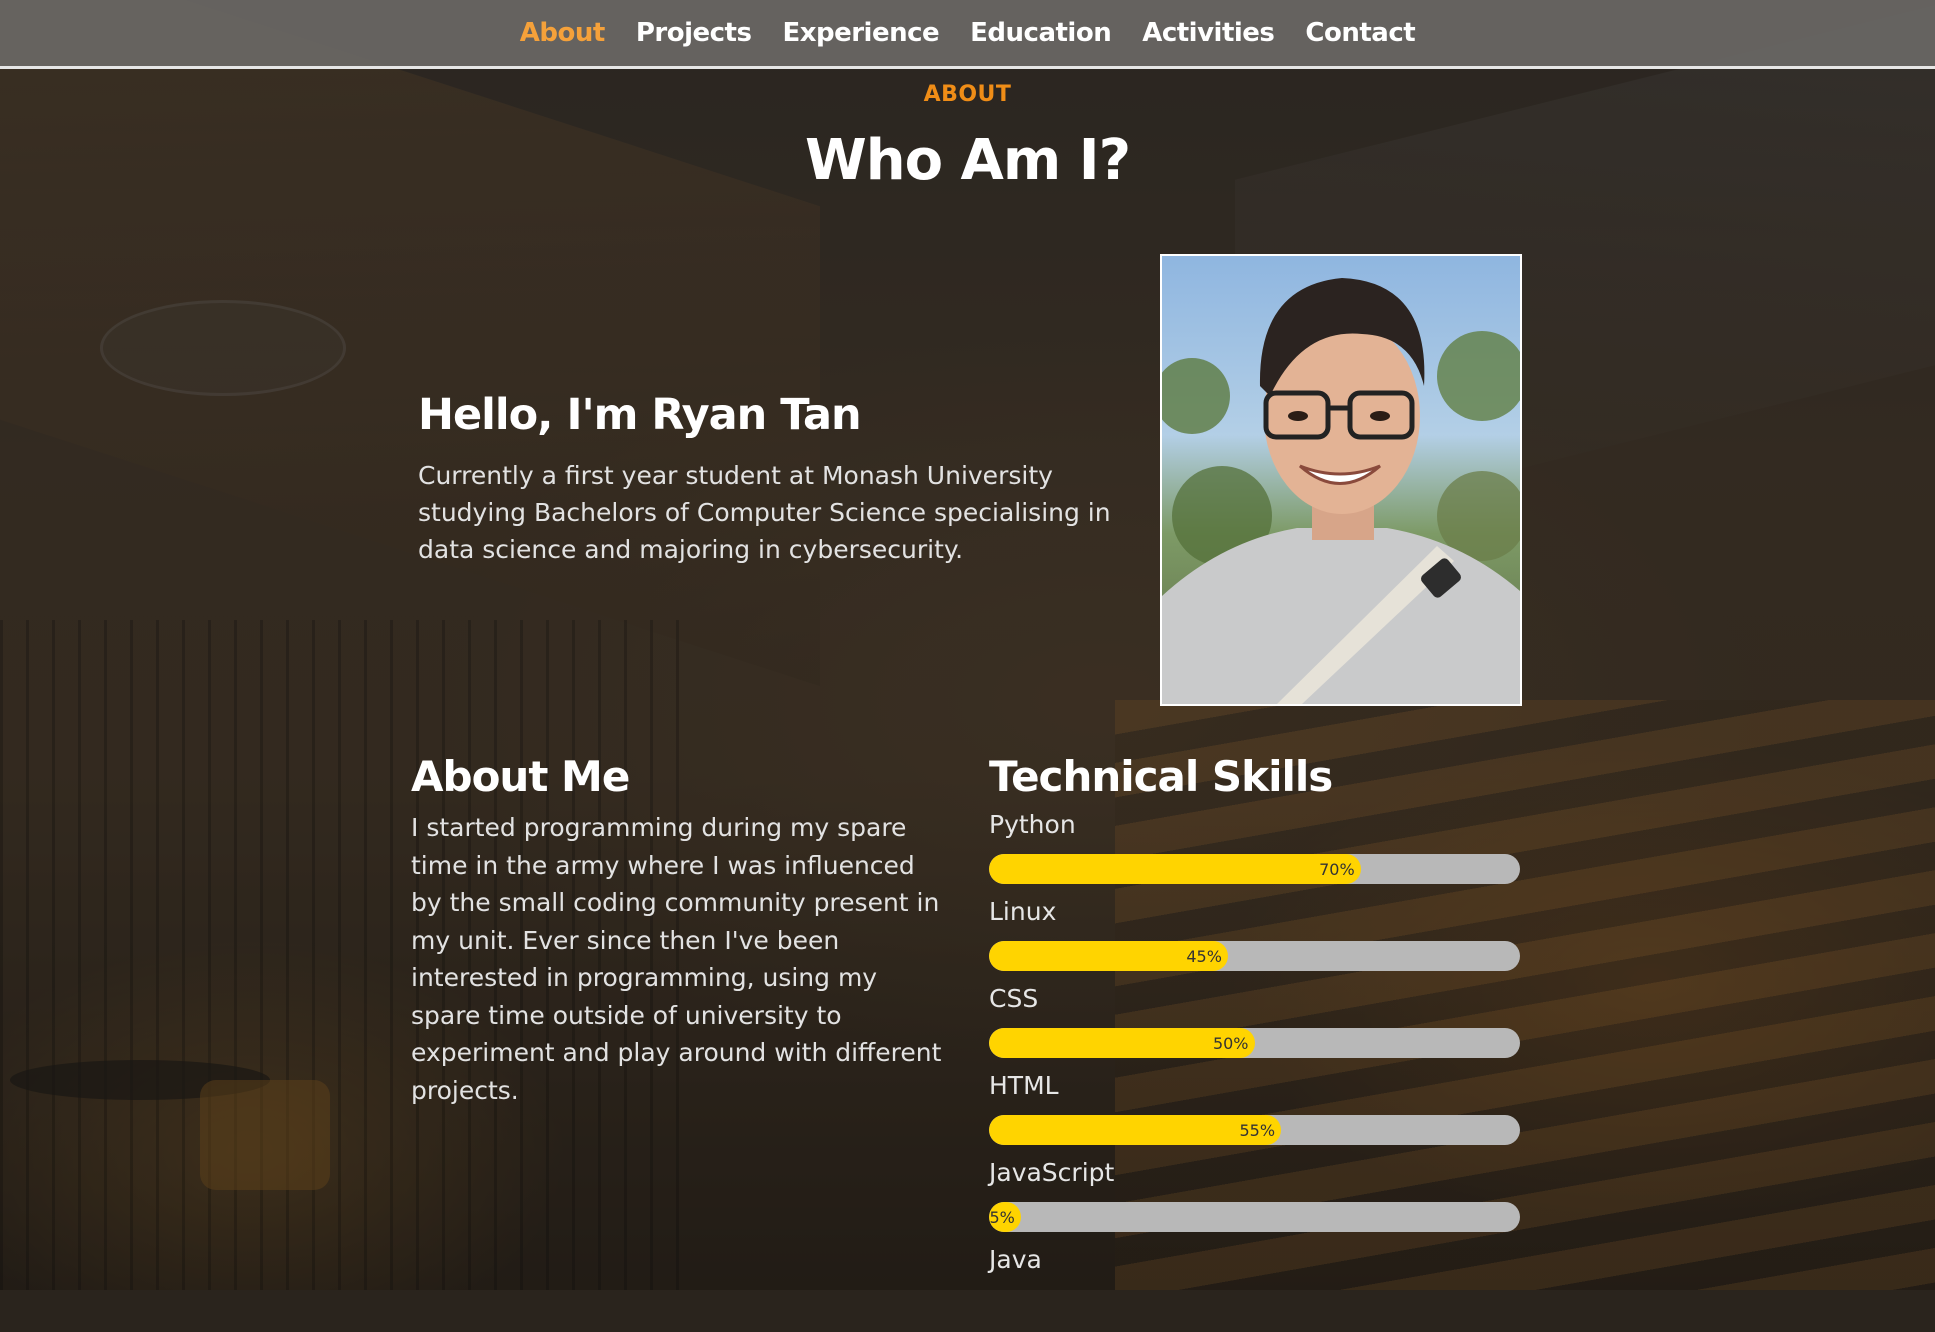  I want to click on skill-percent: 45%, so click(1204, 956).